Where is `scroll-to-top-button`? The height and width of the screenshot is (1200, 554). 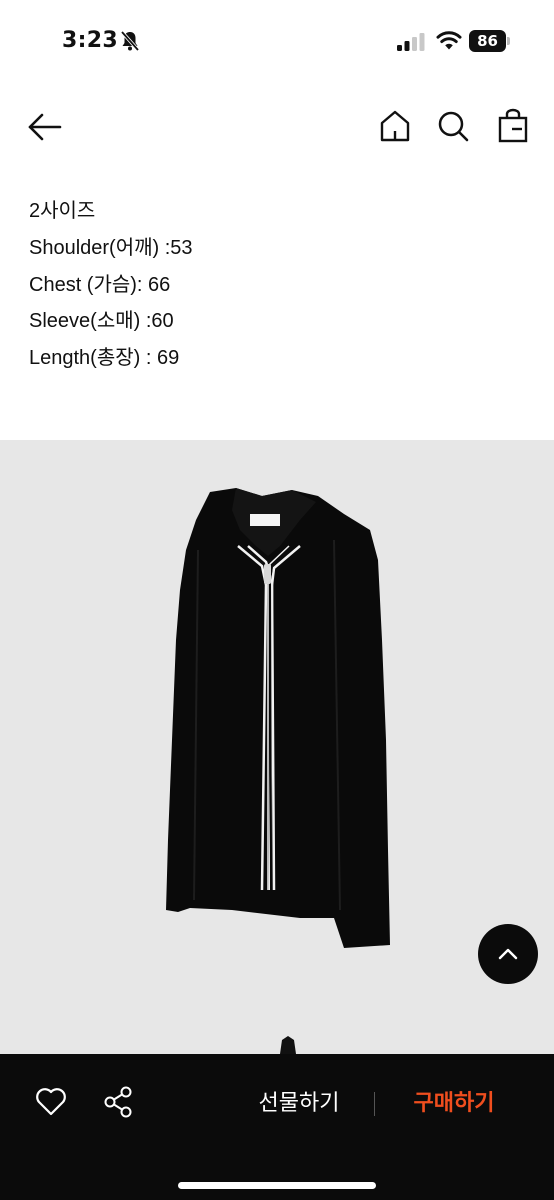
scroll-to-top-button is located at coordinates (508, 954).